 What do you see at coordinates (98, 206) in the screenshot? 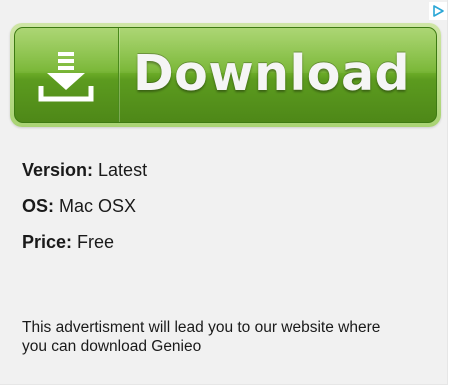
I see `os-value: Mac OSX` at bounding box center [98, 206].